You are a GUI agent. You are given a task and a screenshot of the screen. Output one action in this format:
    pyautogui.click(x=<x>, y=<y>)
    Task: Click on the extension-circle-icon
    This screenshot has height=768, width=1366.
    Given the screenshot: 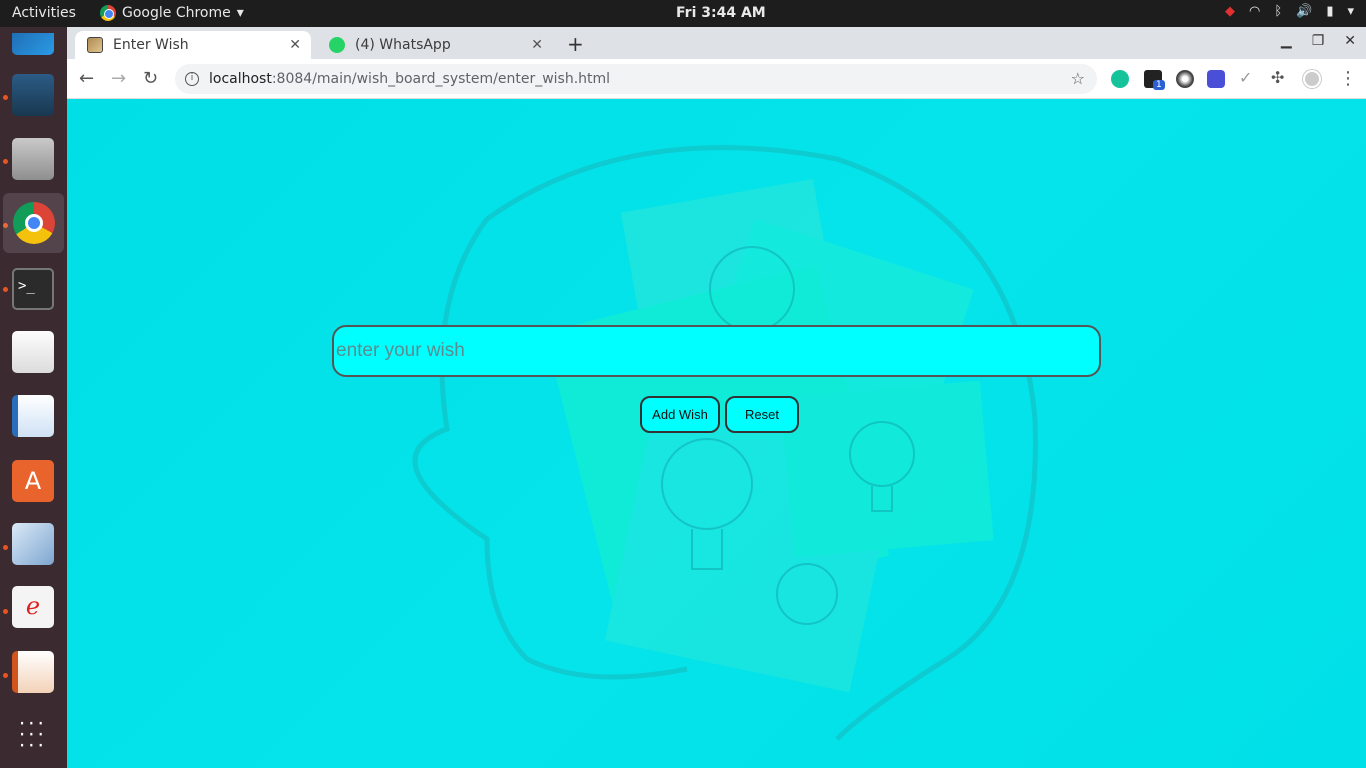 What is the action you would take?
    pyautogui.click(x=1185, y=79)
    